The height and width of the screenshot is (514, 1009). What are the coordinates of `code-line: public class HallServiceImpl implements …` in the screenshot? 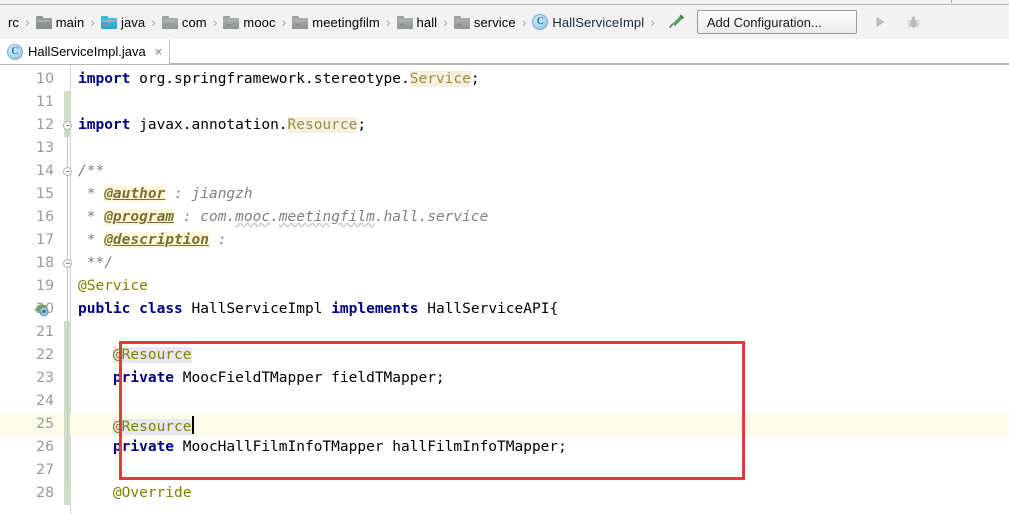 It's located at (543, 309).